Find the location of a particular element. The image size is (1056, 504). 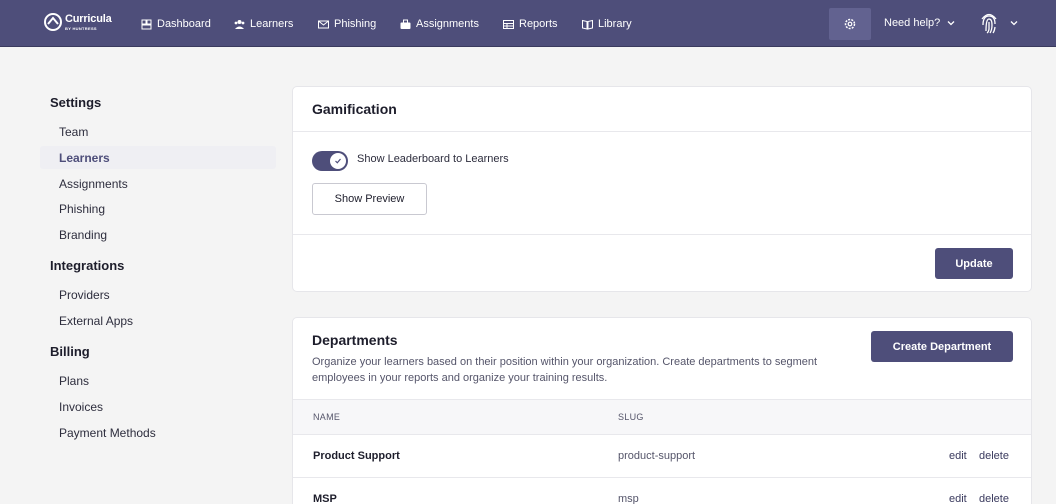

briefcase-icon is located at coordinates (405, 24).